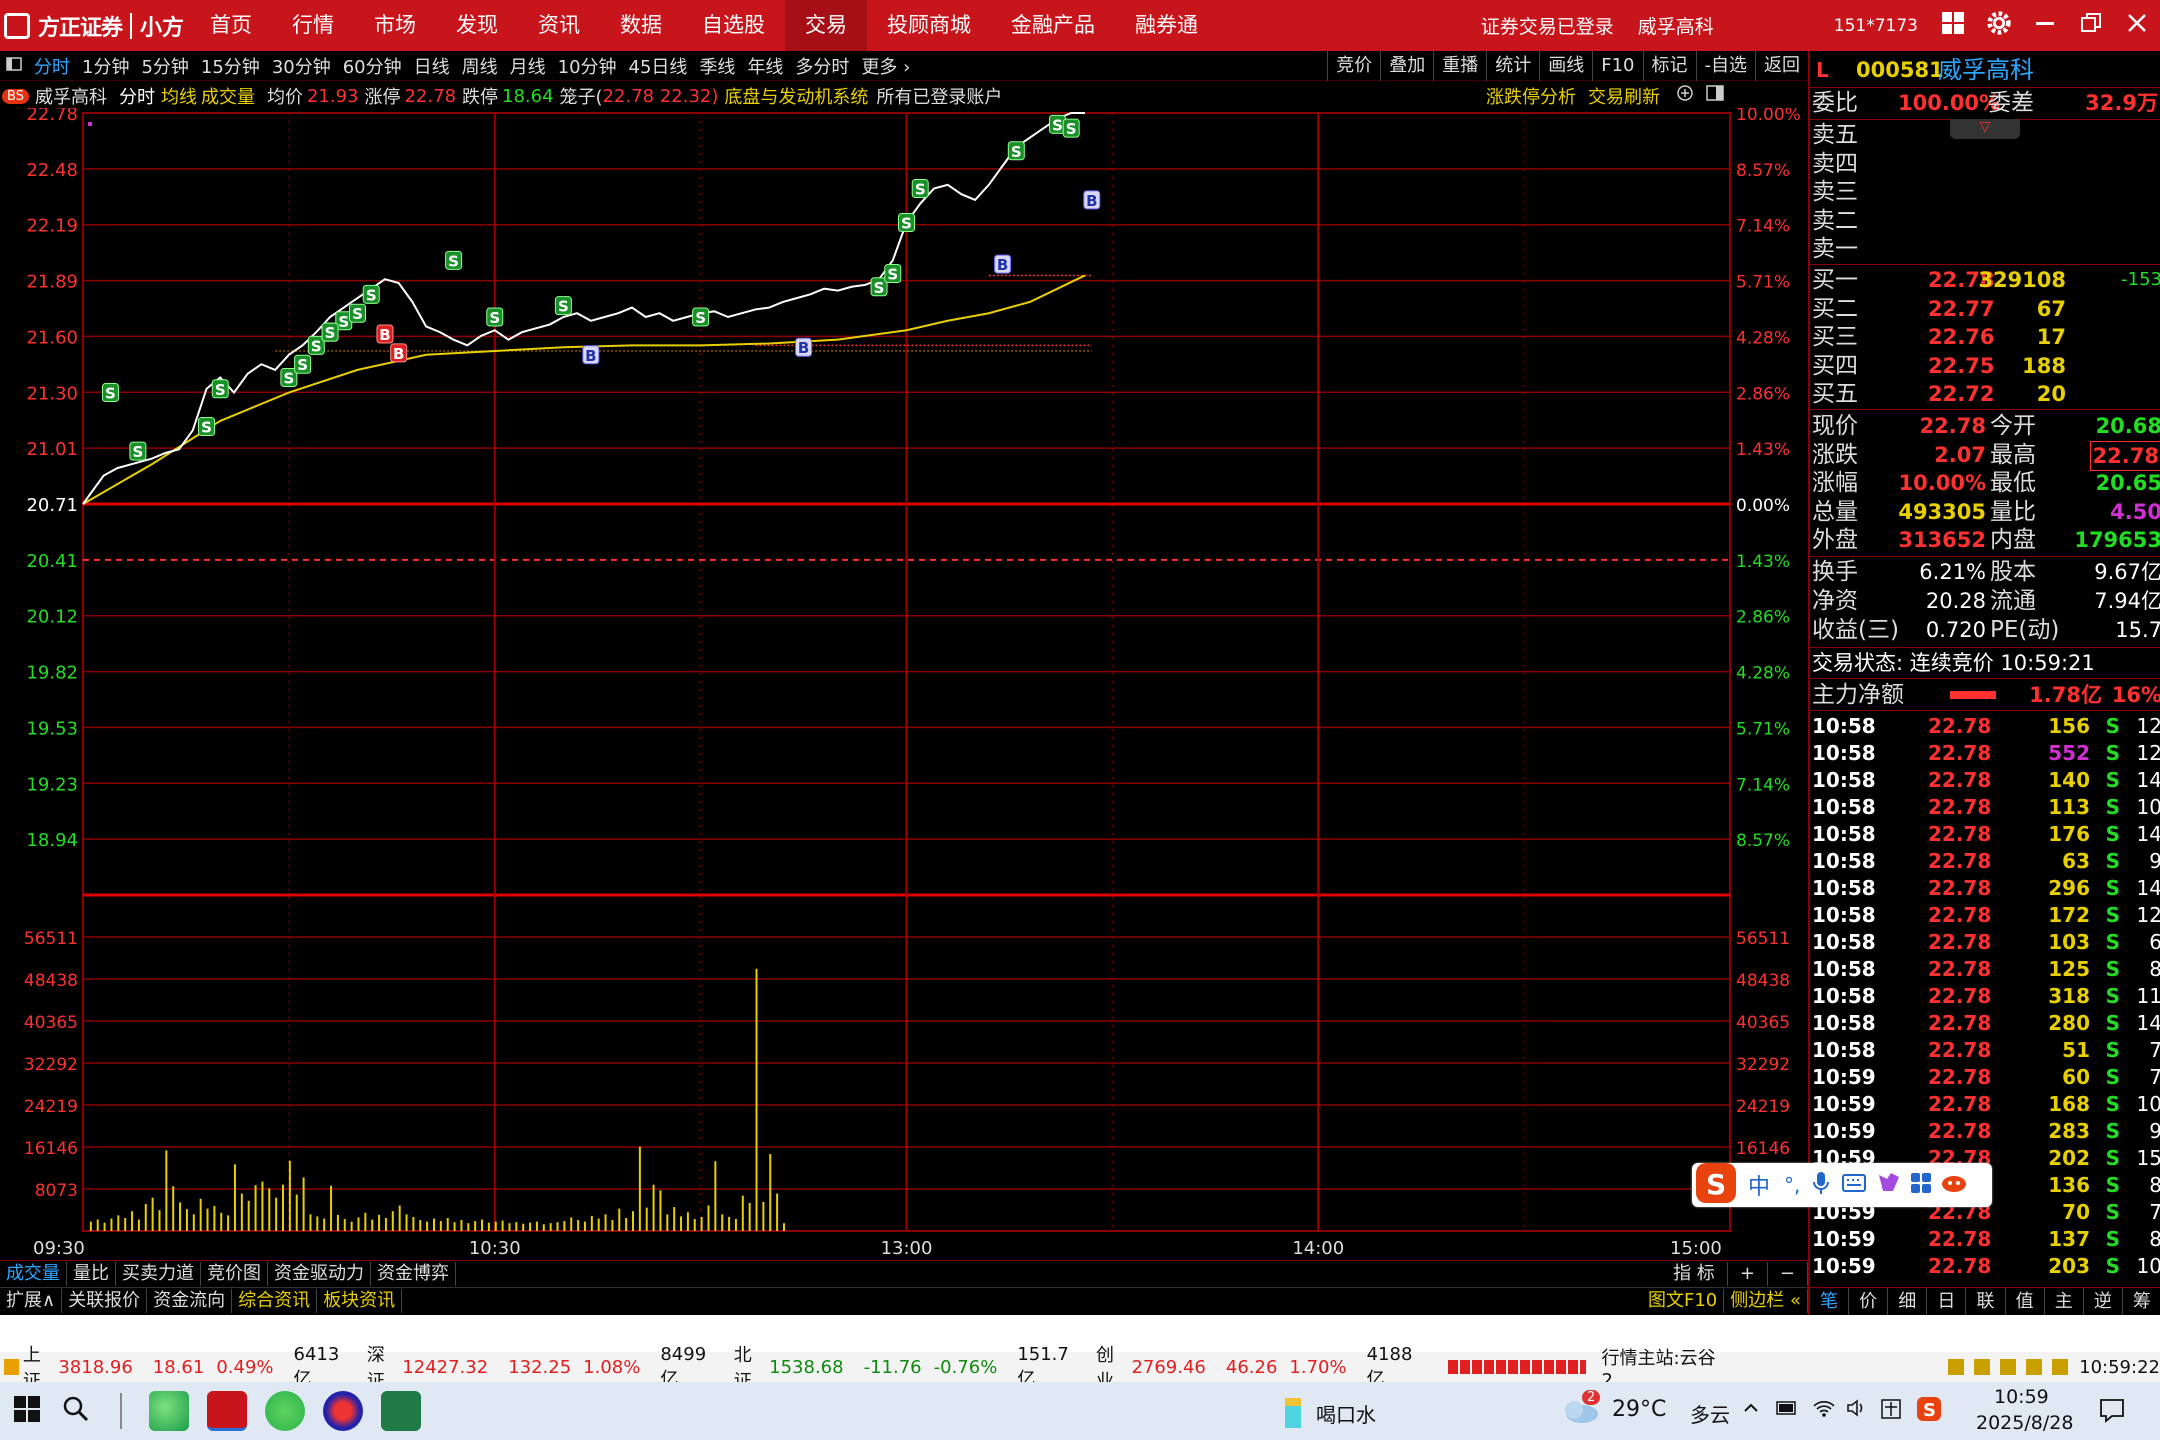  What do you see at coordinates (1781, 66) in the screenshot?
I see `tool-button-8: 返回` at bounding box center [1781, 66].